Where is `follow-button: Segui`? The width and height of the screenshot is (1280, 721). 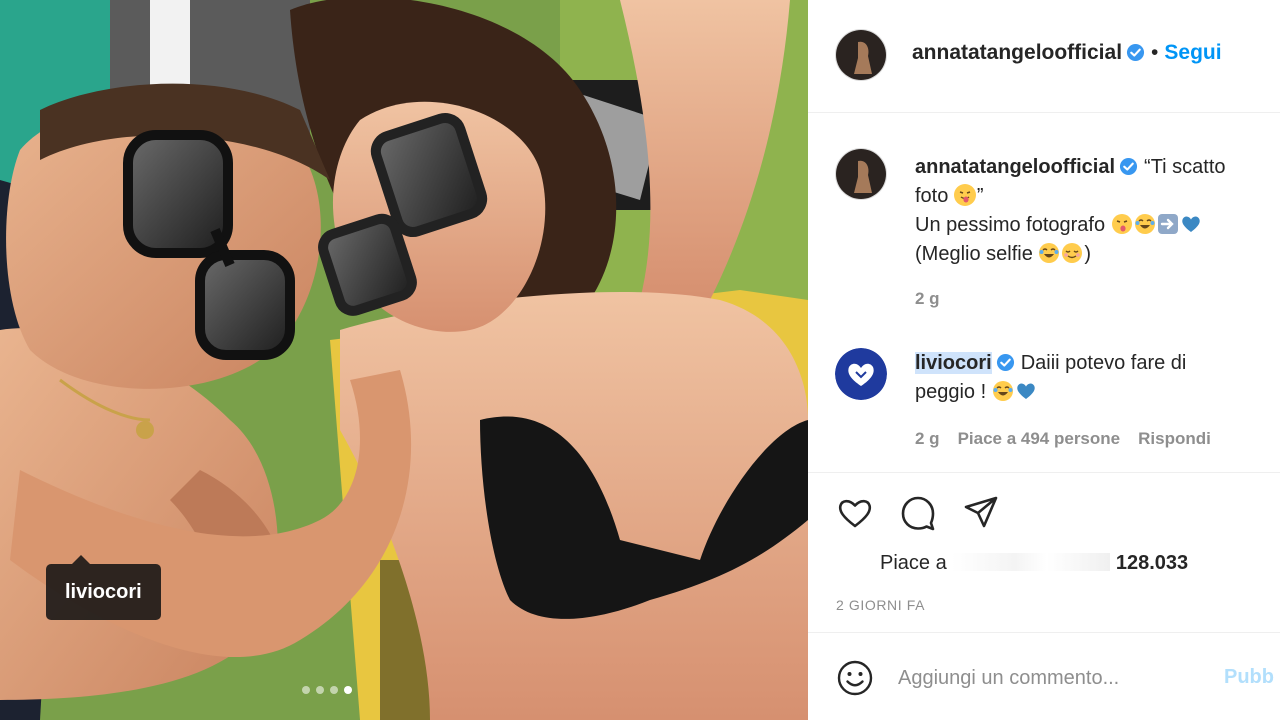
follow-button: Segui is located at coordinates (1192, 52).